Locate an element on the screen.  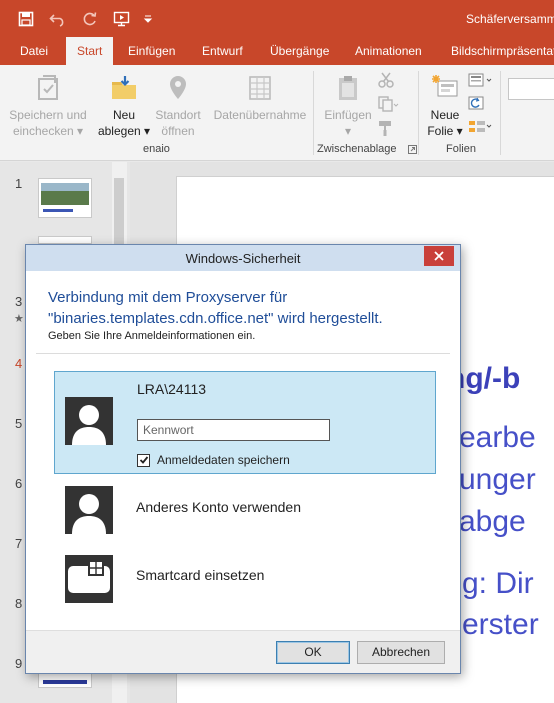
dialog-title-bar: Windows-Sicherheit is located at coordinates (243, 258).